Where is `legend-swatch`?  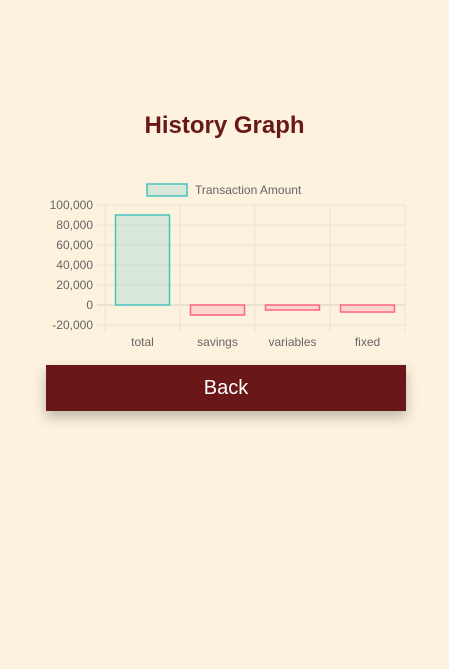 legend-swatch is located at coordinates (167, 190).